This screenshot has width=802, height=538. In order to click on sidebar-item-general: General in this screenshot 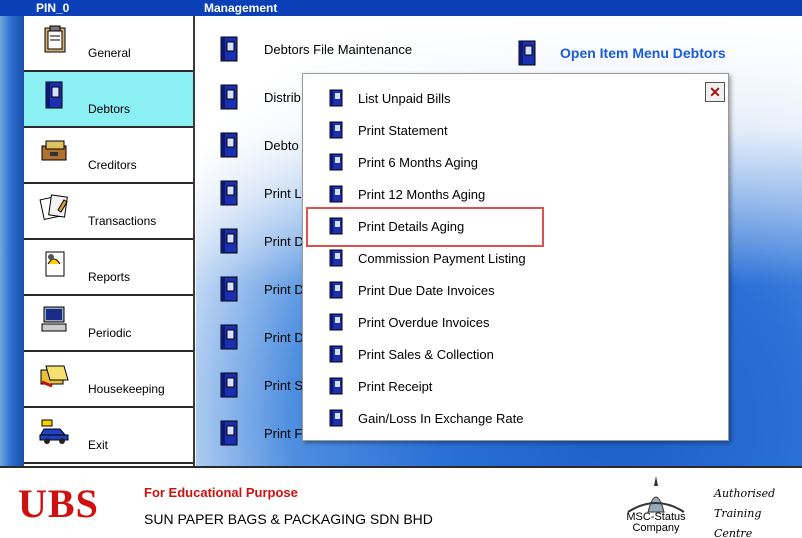, I will do `click(108, 44)`.